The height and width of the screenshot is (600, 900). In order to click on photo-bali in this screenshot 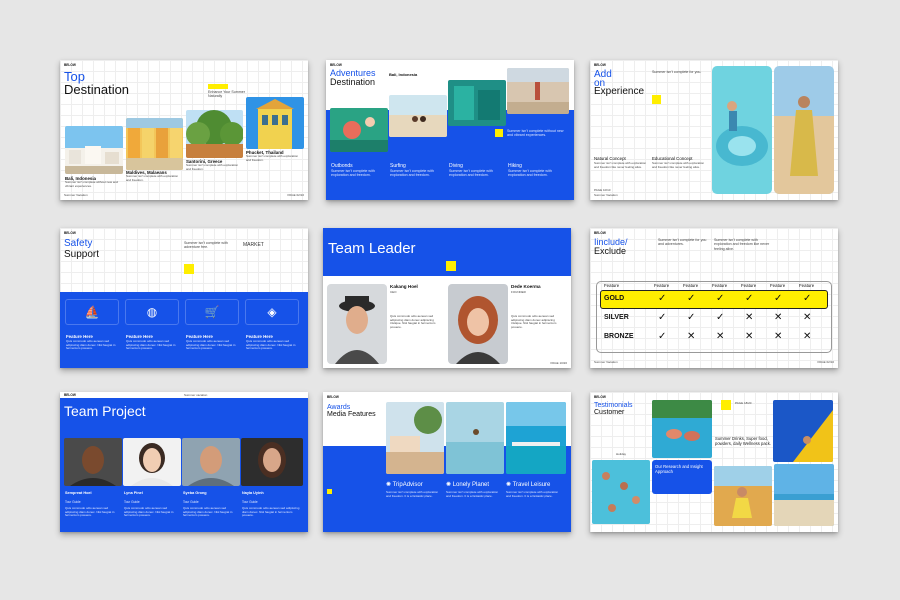, I will do `click(94, 150)`.